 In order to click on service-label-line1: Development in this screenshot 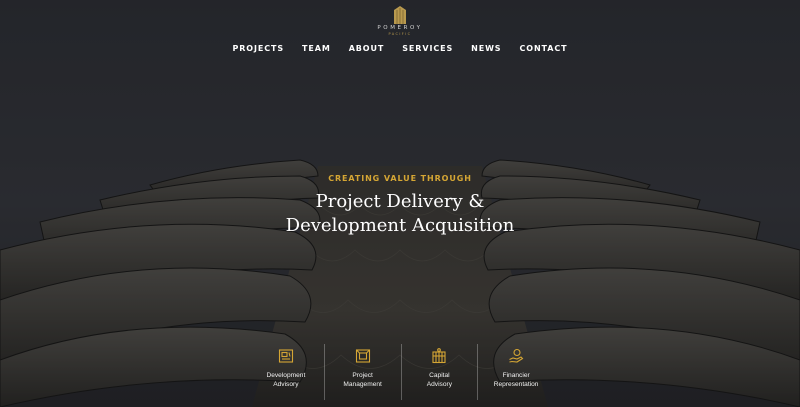, I will do `click(286, 375)`.